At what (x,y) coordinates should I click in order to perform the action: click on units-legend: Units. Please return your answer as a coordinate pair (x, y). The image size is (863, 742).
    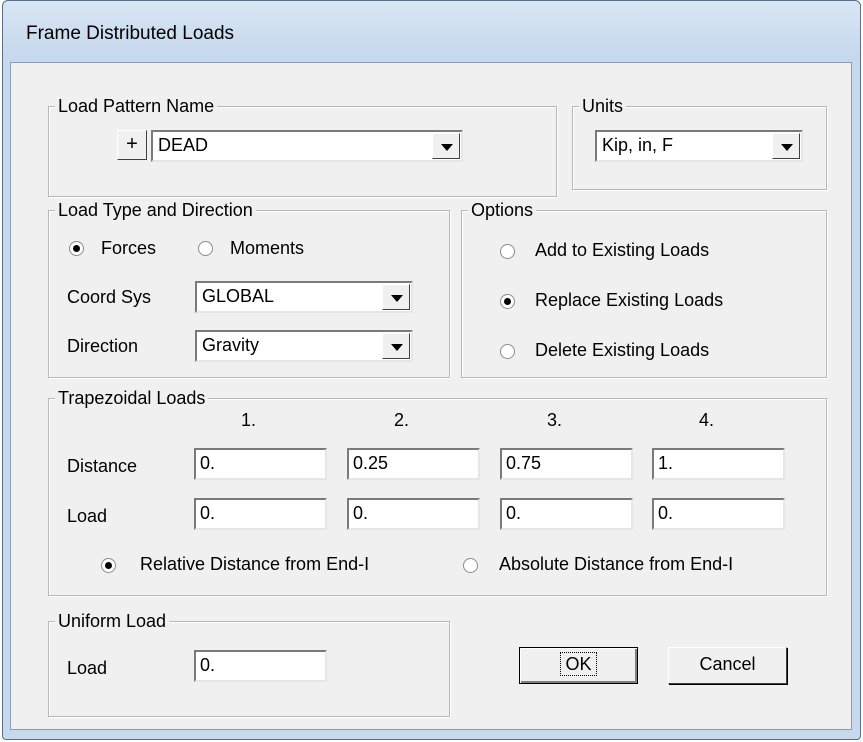
    Looking at the image, I should click on (603, 106).